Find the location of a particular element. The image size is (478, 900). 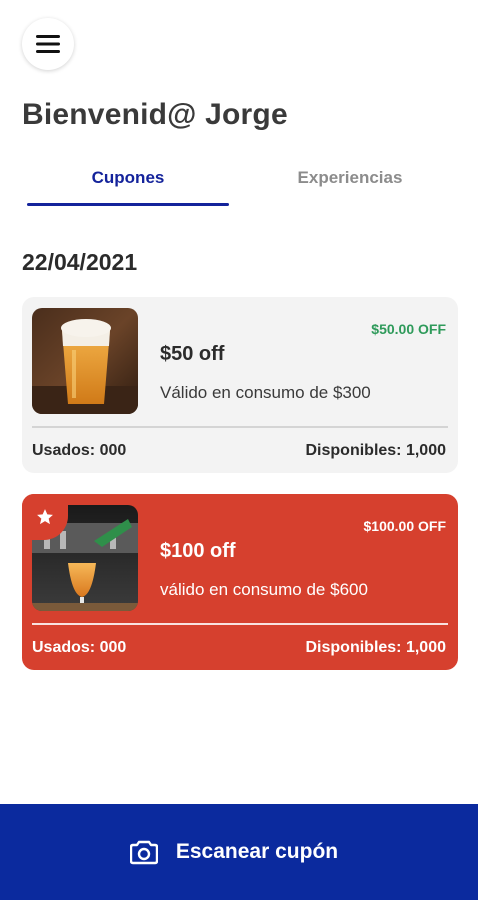

hamburger-menu-icon is located at coordinates (48, 44).